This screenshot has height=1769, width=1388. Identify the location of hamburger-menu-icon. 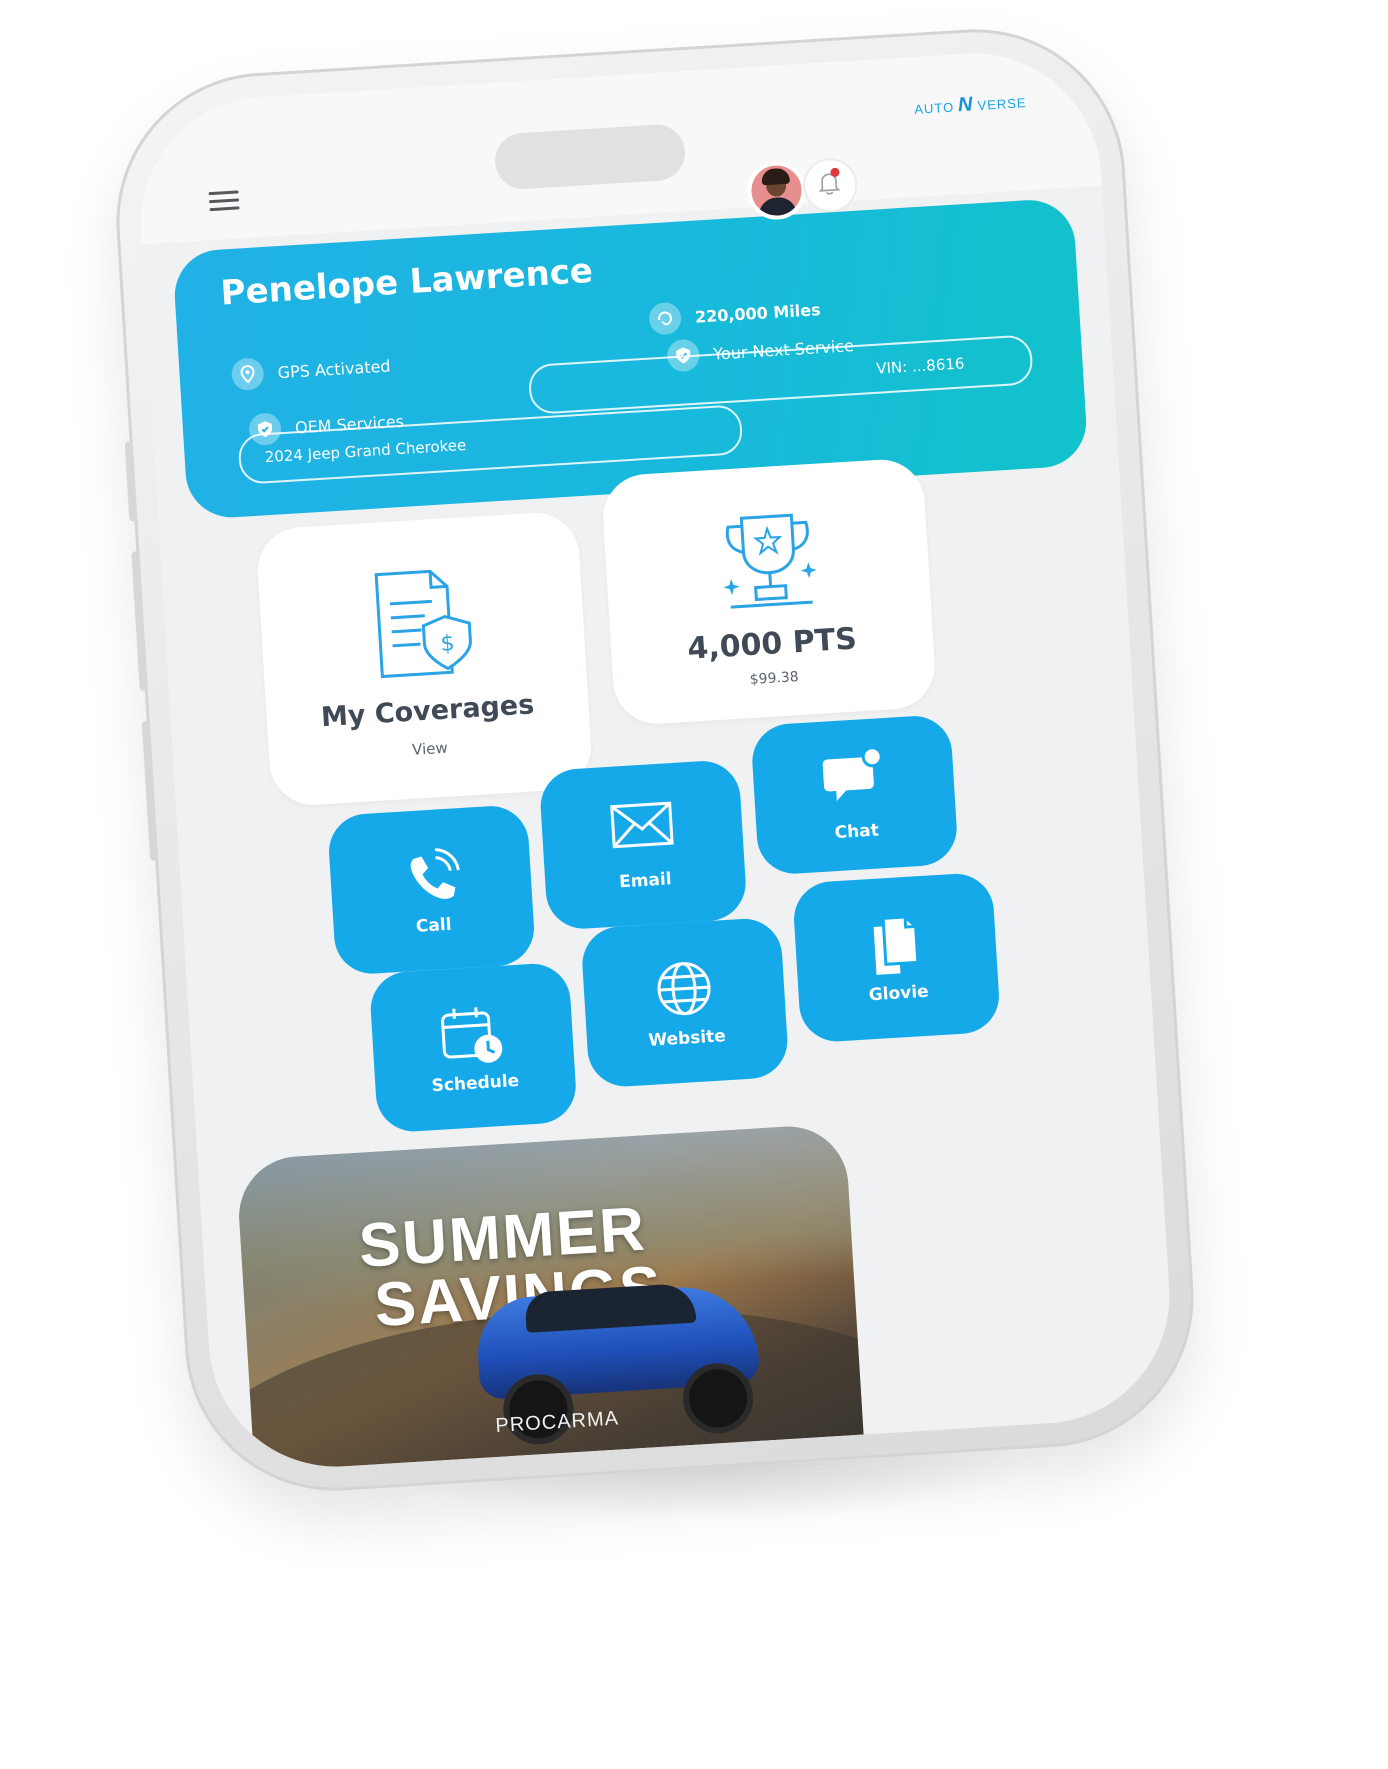
(224, 202).